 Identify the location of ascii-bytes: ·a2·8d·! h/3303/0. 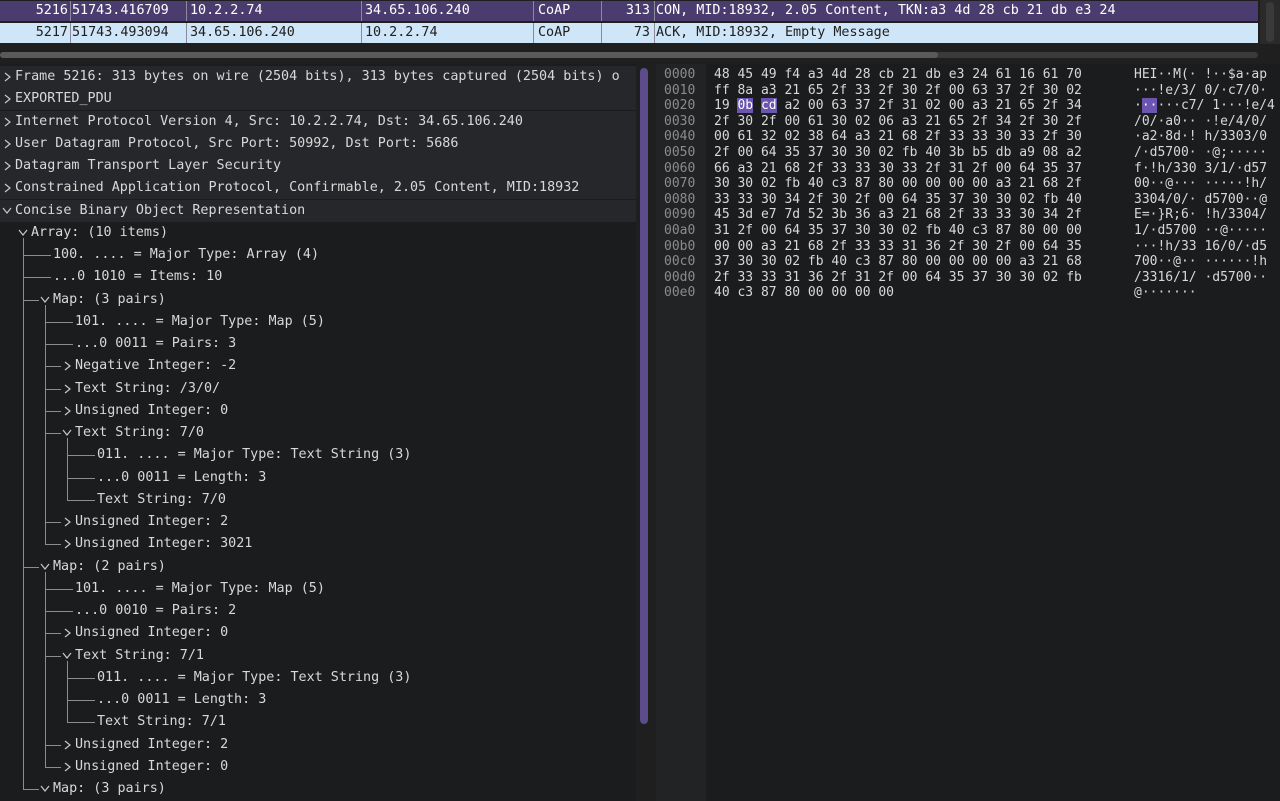
(1200, 137).